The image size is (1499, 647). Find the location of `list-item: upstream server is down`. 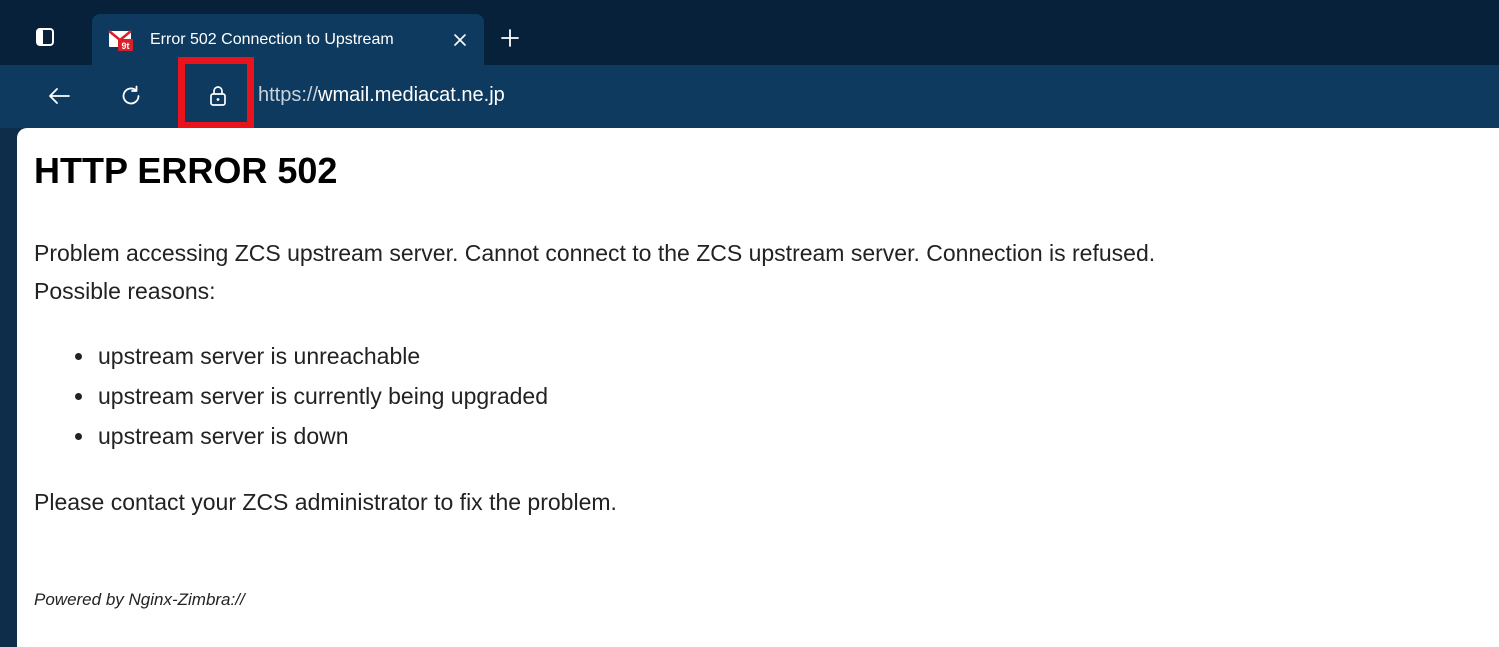

list-item: upstream server is down is located at coordinates (322, 436).